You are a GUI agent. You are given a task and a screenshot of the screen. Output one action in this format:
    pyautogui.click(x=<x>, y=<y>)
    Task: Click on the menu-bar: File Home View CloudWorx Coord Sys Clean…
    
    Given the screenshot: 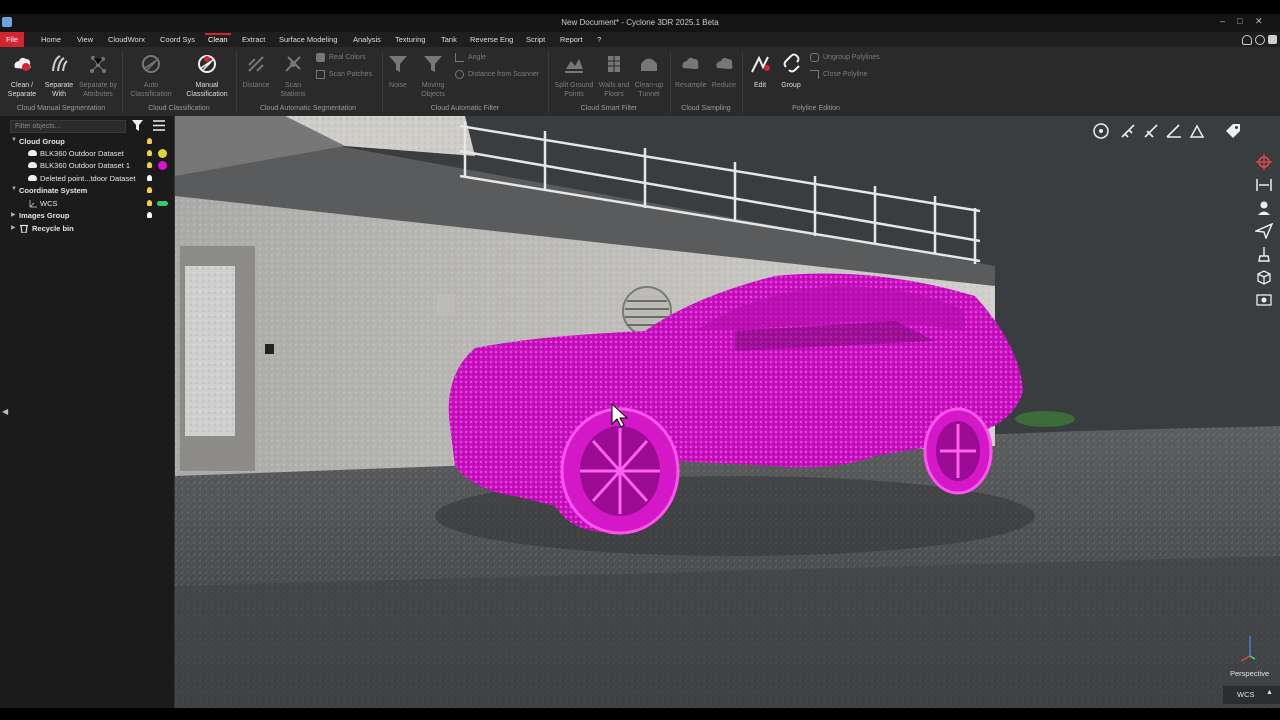 What is the action you would take?
    pyautogui.click(x=640, y=39)
    